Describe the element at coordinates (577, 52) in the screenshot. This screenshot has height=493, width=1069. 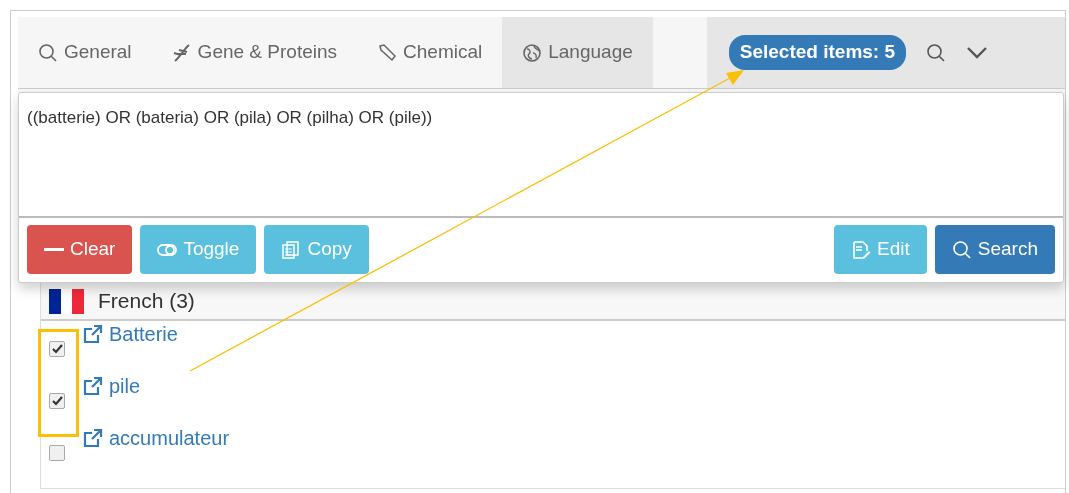
I see `tab: Language` at that location.